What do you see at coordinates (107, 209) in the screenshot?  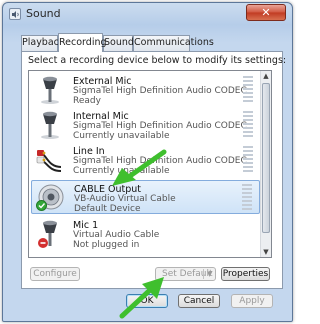 I see `device-status: Default Device` at bounding box center [107, 209].